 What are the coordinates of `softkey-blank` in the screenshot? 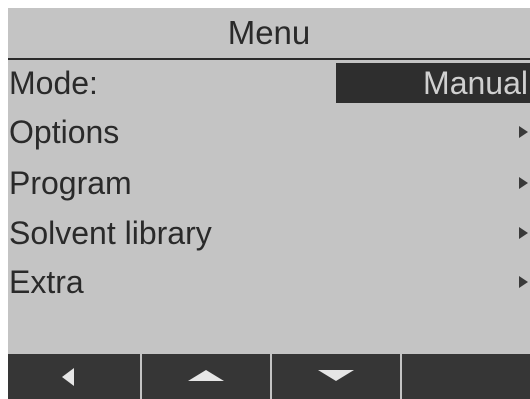 It's located at (465, 376).